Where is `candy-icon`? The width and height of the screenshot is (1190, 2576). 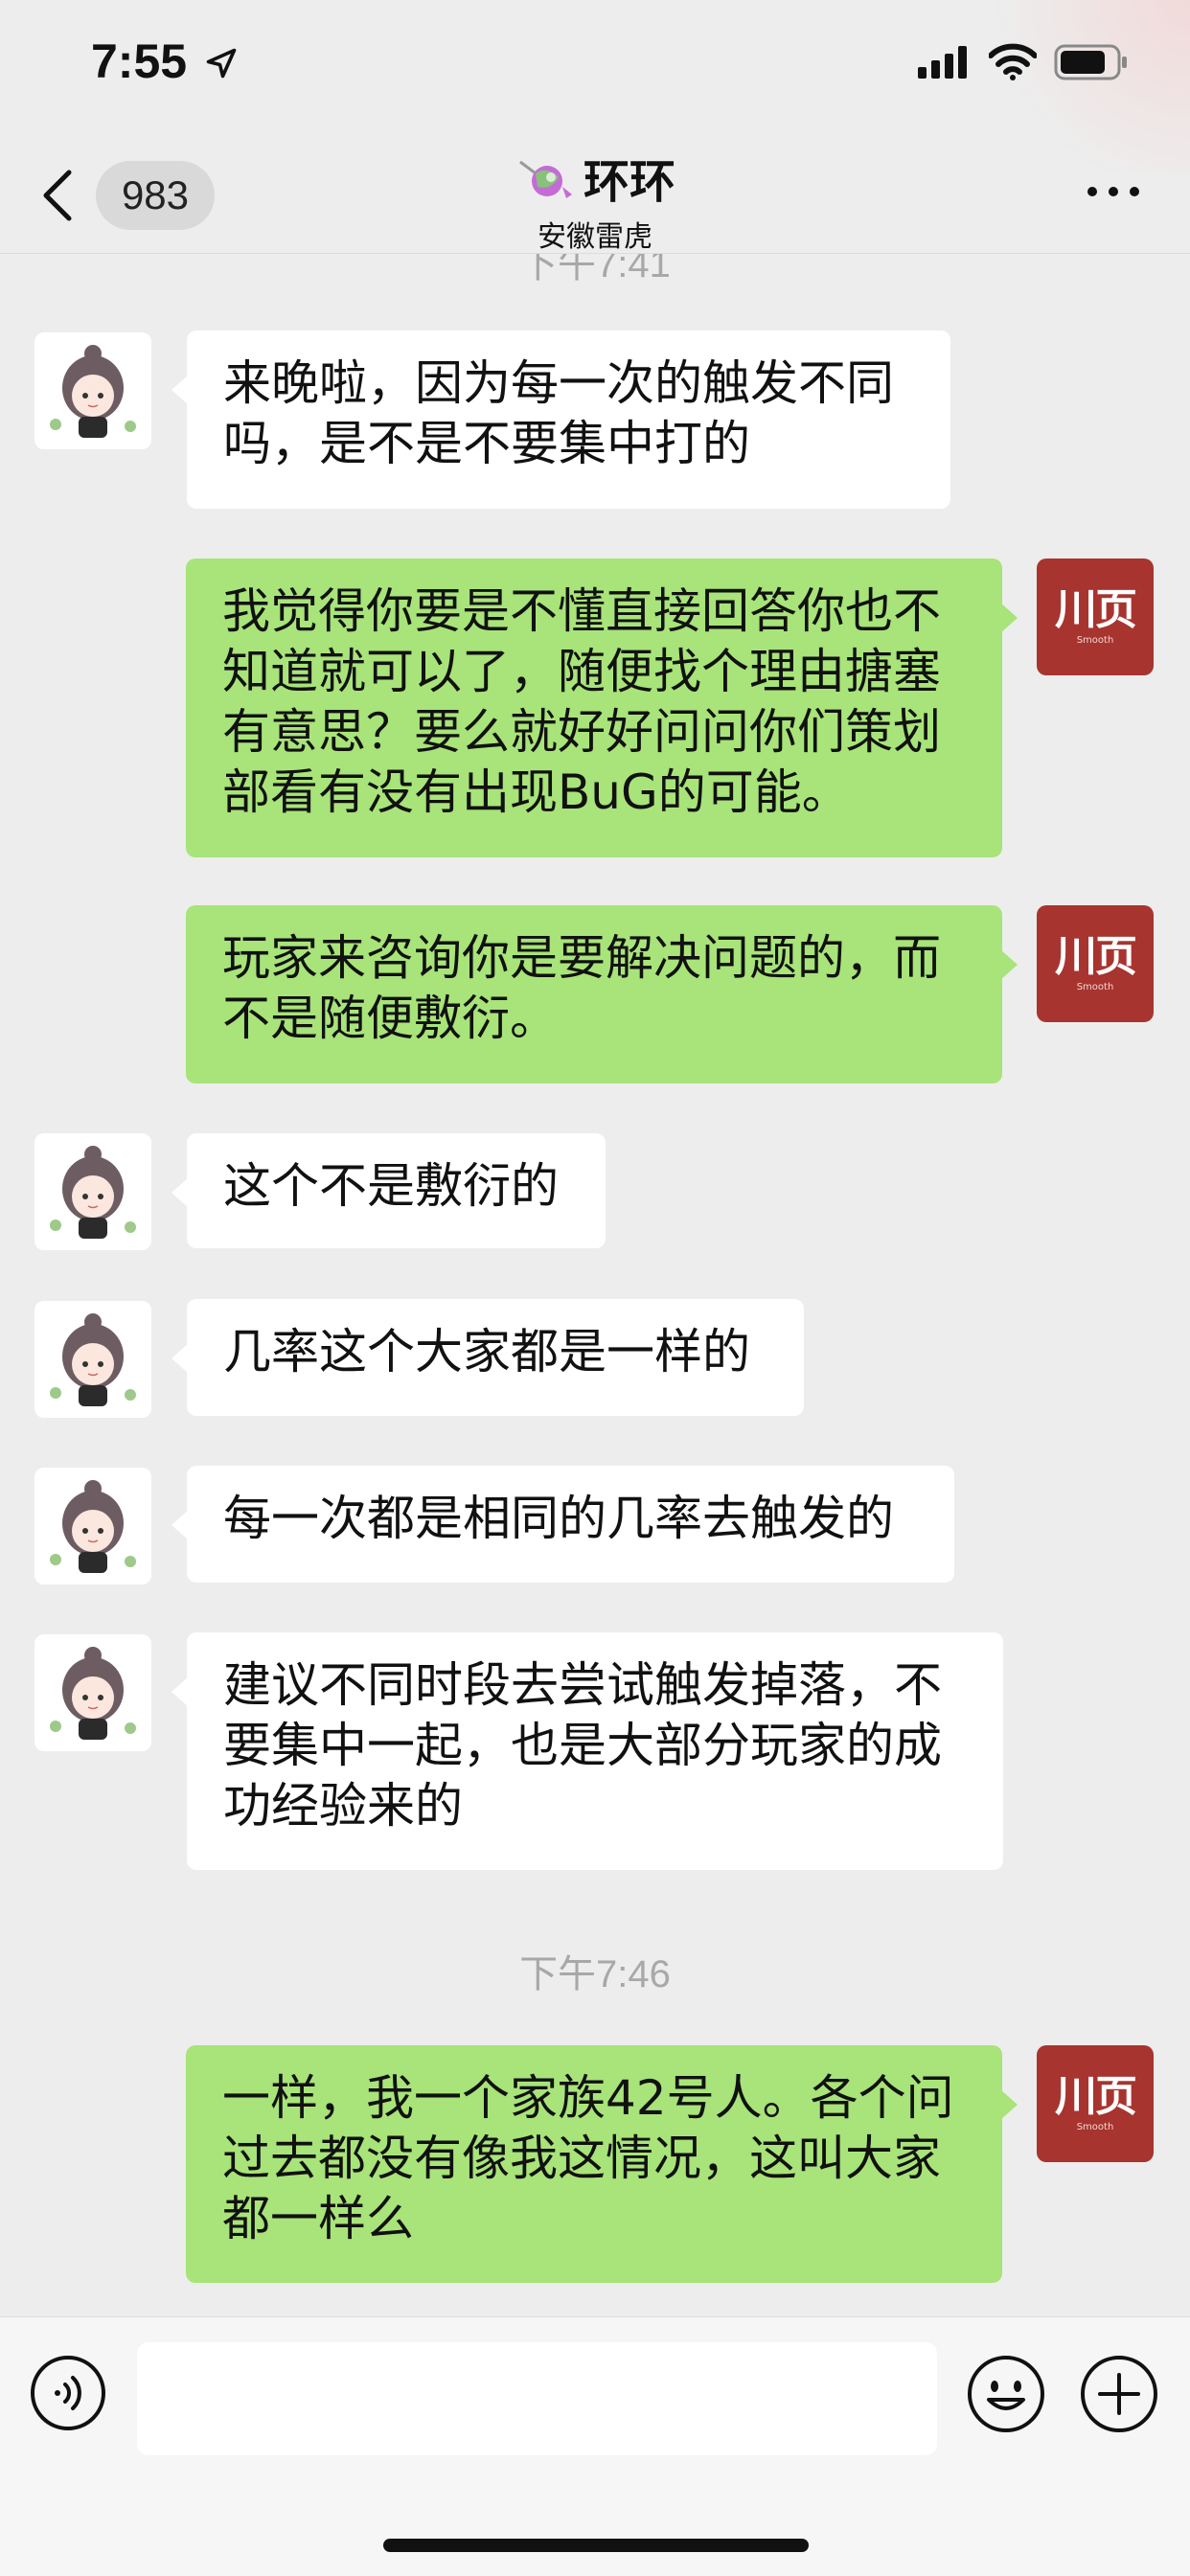
candy-icon is located at coordinates (545, 179).